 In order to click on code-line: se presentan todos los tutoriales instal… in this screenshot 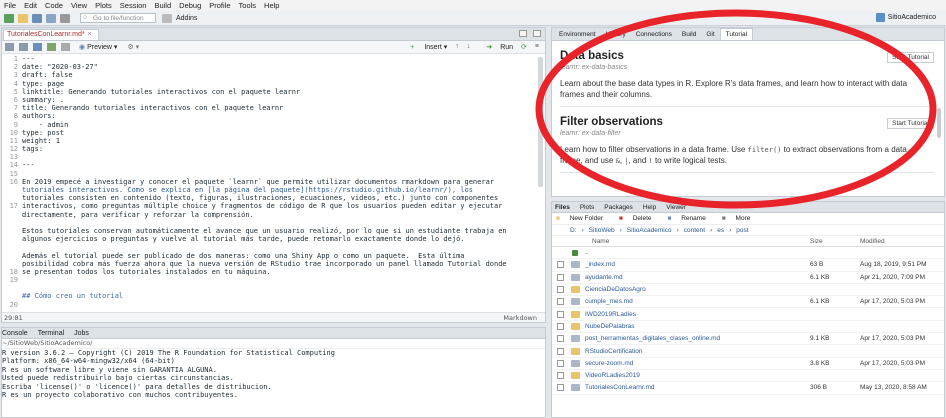, I will do `click(278, 272)`.